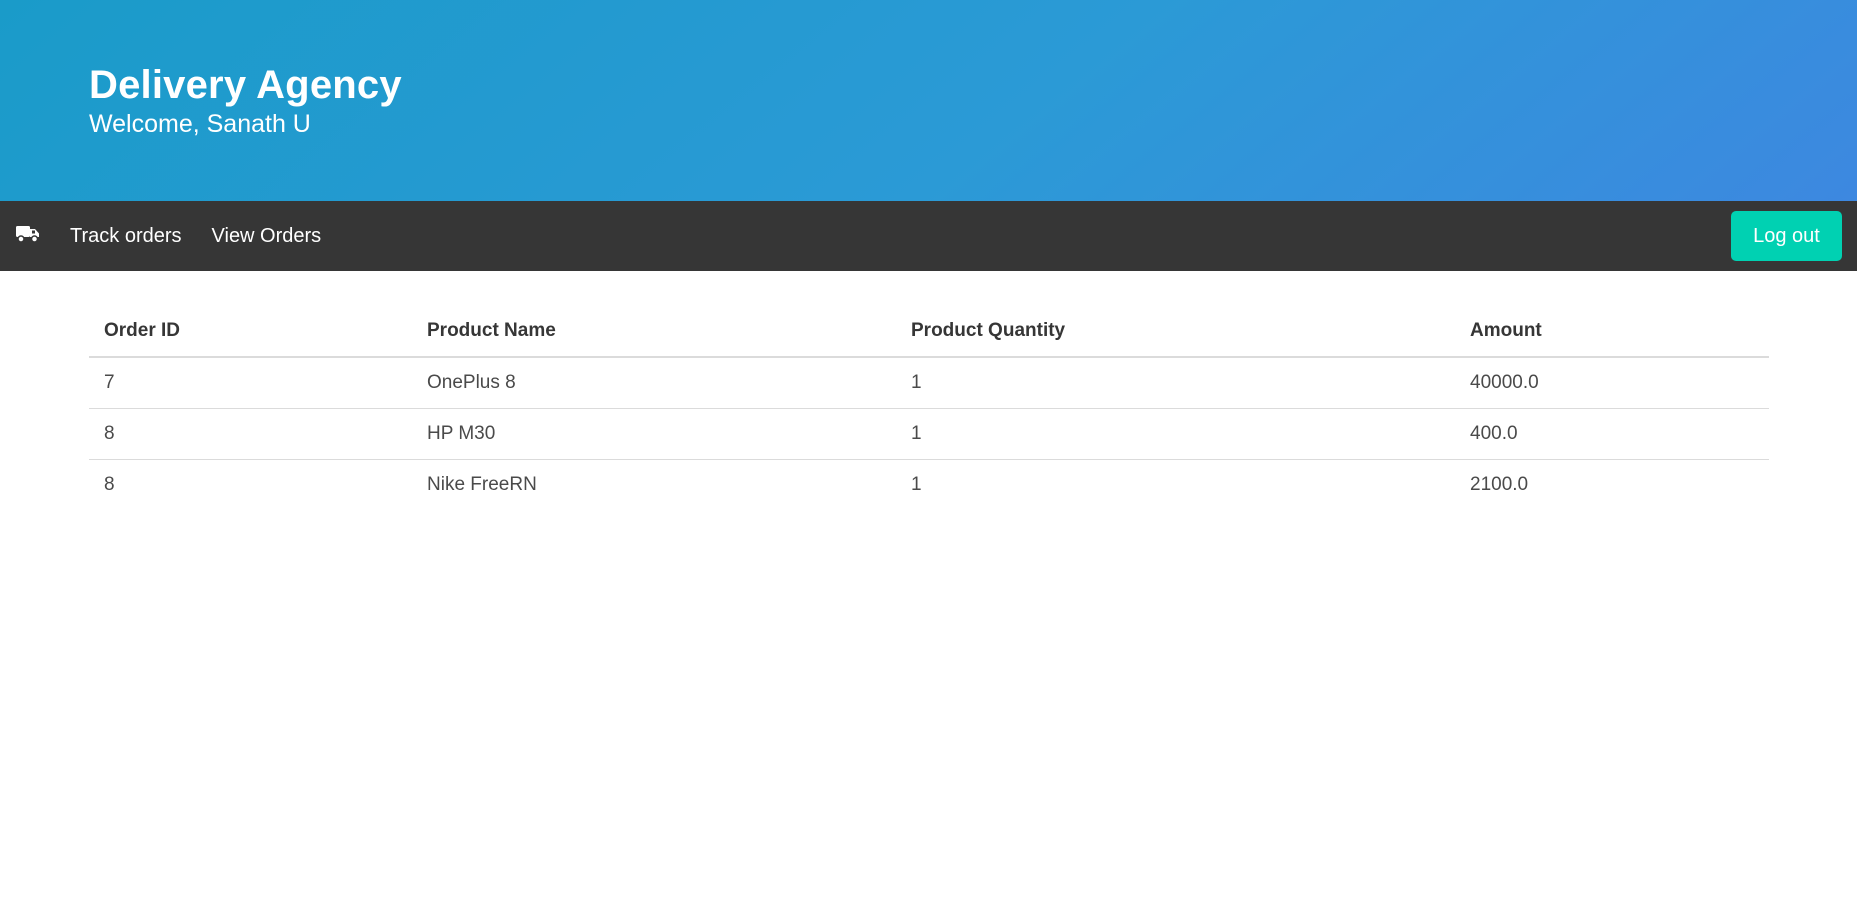 This screenshot has height=923, width=1857. What do you see at coordinates (1612, 332) in the screenshot?
I see `header-amount: Amount` at bounding box center [1612, 332].